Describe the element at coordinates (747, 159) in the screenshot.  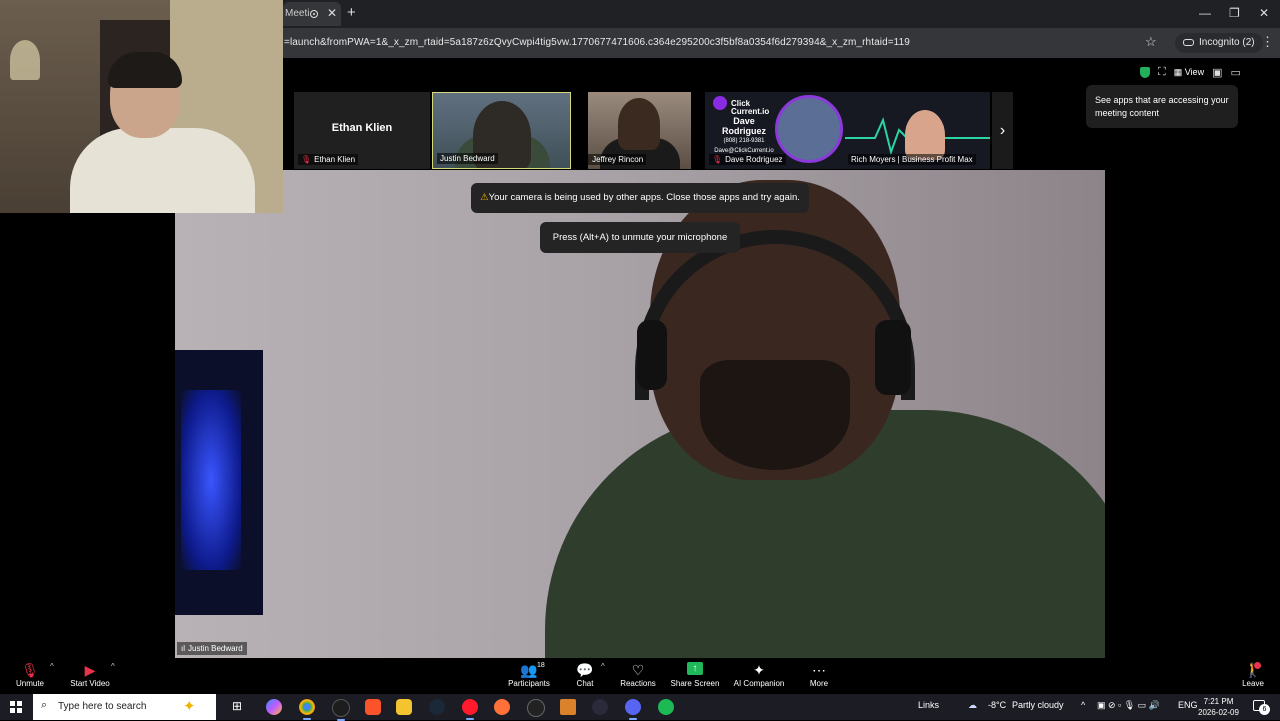
I see `tile-name-label: 🎙 Dave Rodriguez` at that location.